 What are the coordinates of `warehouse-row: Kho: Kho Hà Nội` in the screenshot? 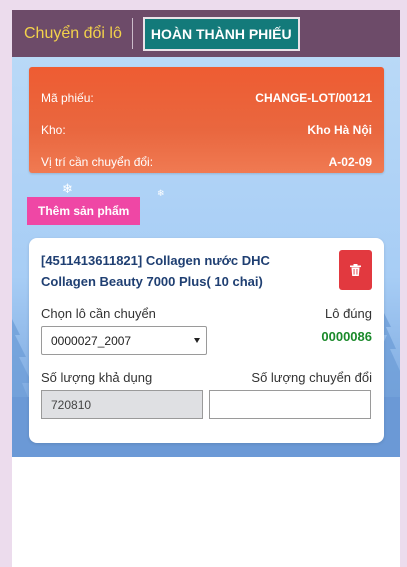 It's located at (206, 130).